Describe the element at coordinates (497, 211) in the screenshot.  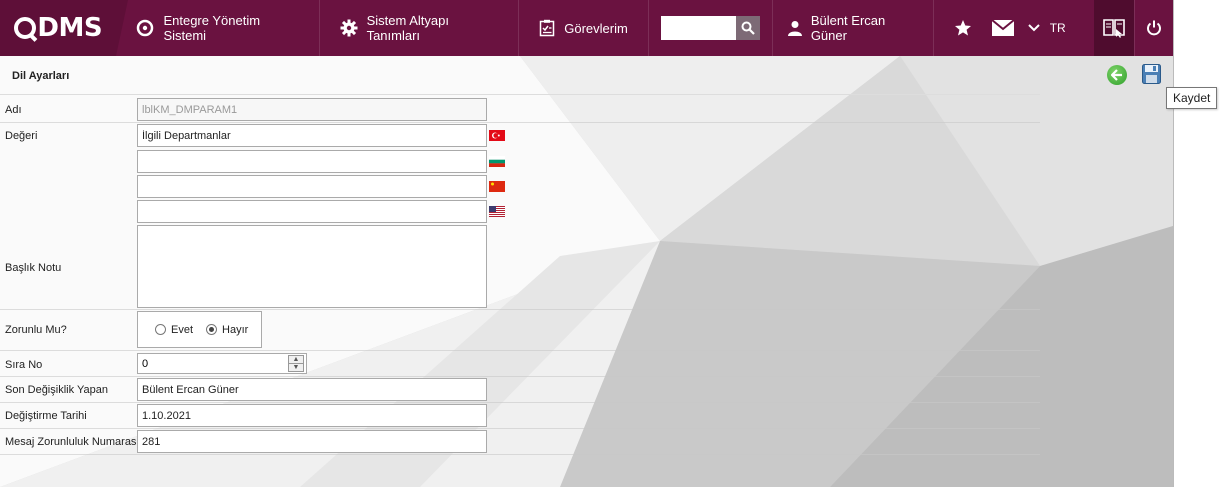
I see `usa-flag-icon` at that location.